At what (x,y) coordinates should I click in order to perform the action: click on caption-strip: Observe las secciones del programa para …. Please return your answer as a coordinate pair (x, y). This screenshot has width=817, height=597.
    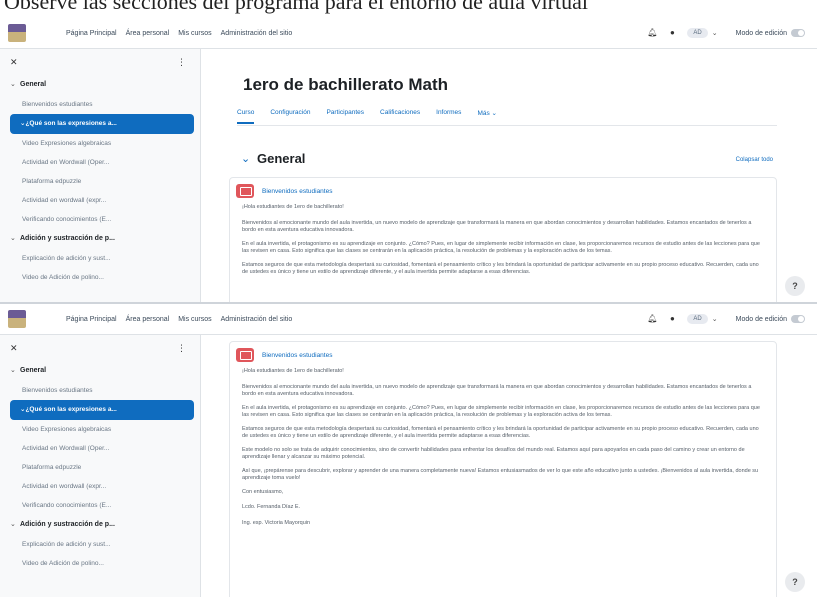
    Looking at the image, I should click on (408, 9).